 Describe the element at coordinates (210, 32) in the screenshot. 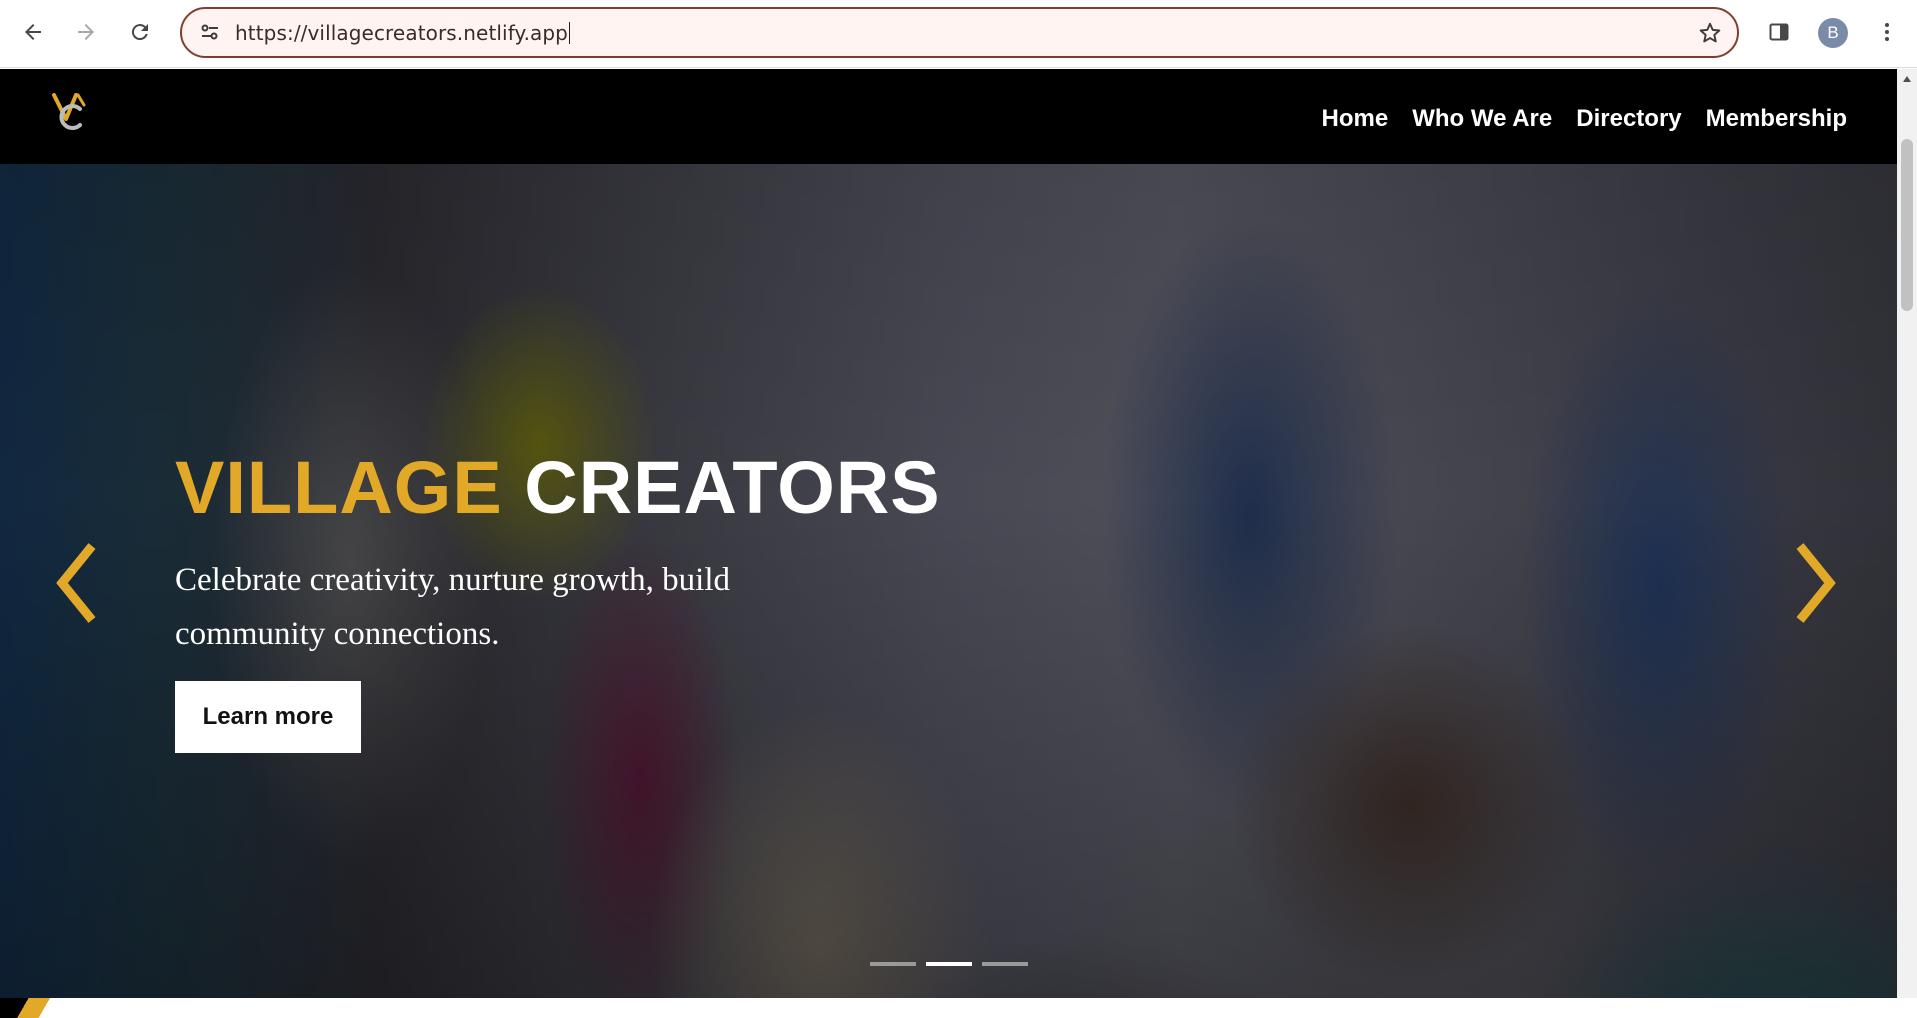

I see `site-settings-icon` at that location.